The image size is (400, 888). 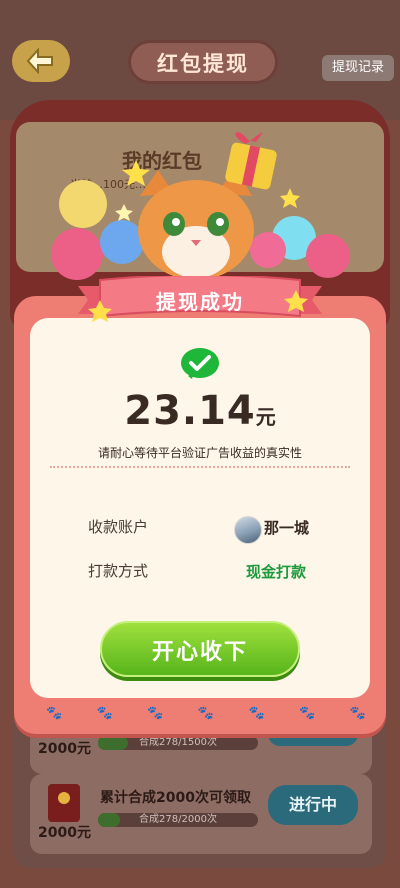 What do you see at coordinates (265, 417) in the screenshot?
I see `amount-unit: 元` at bounding box center [265, 417].